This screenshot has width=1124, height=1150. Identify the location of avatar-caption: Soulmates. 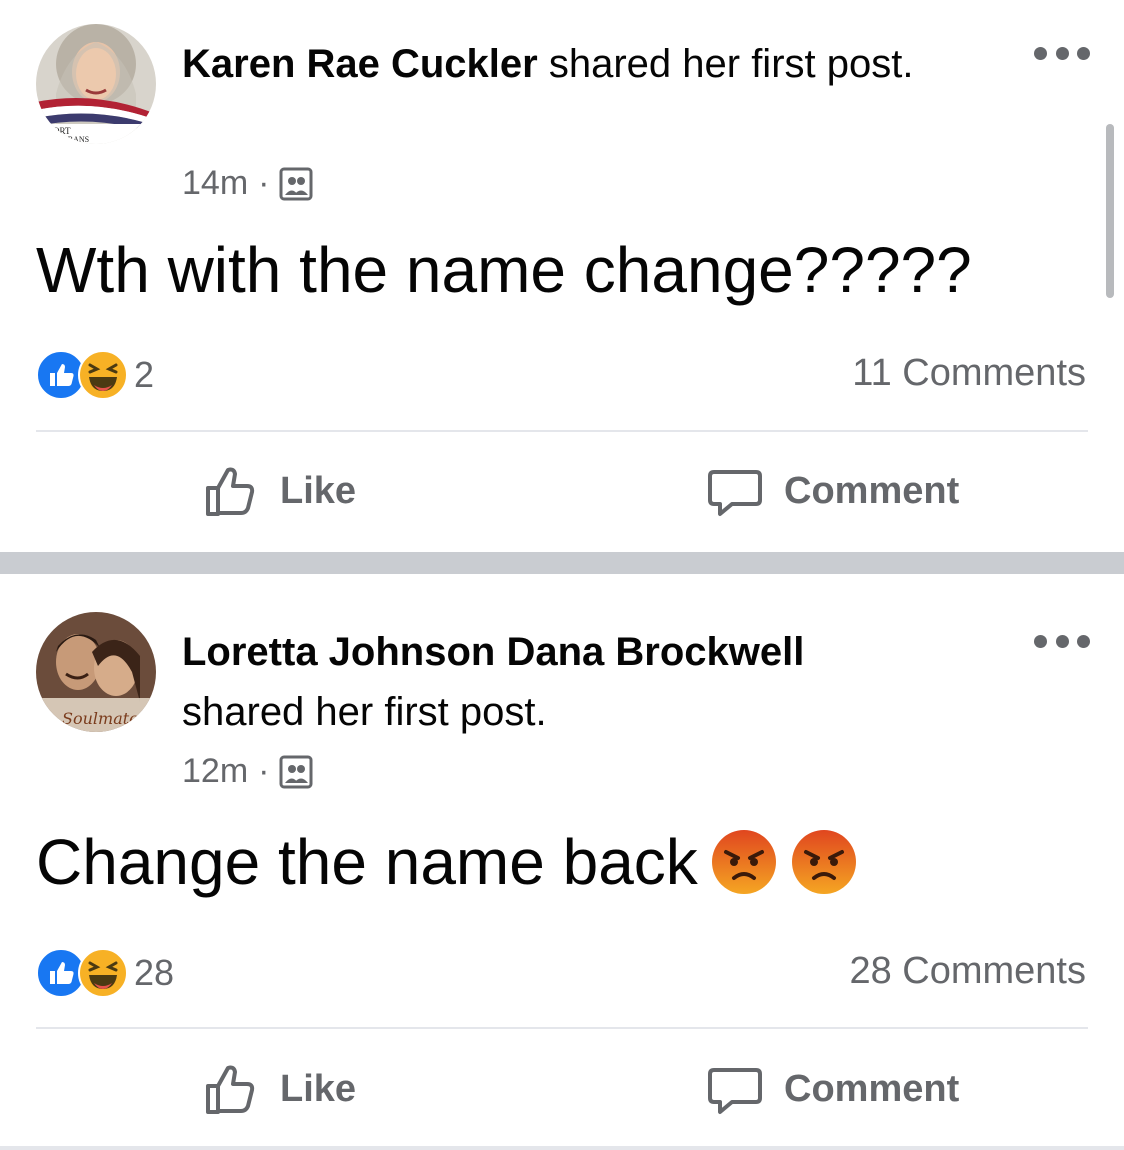
(104, 718).